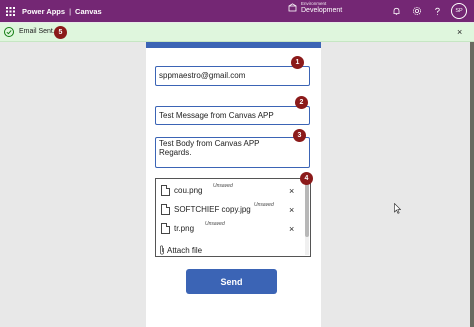  I want to click on attachment-name: tr.png, so click(184, 228).